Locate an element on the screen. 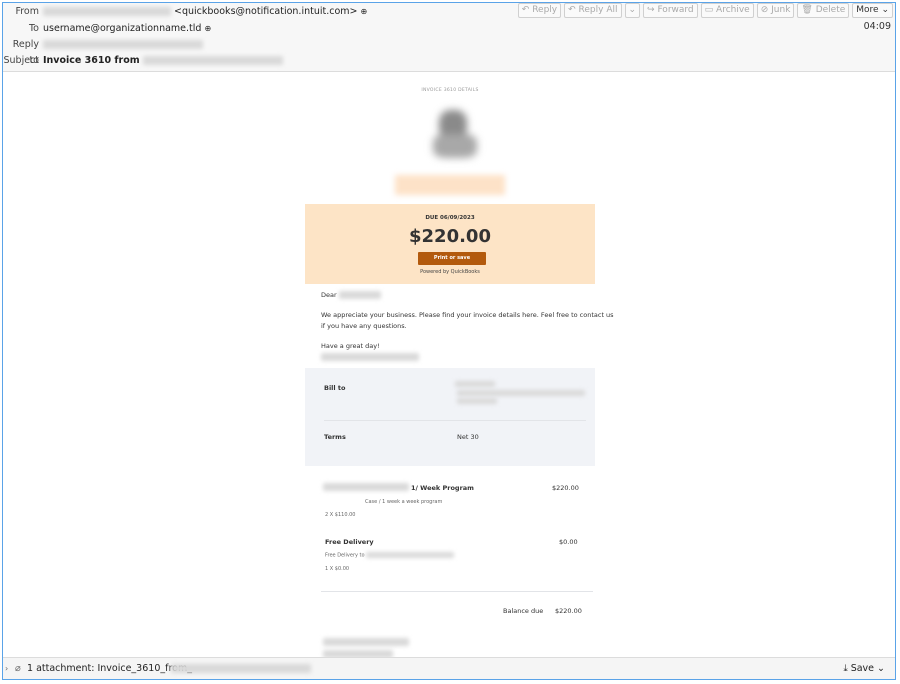  footer-text-redacted is located at coordinates (366, 642).